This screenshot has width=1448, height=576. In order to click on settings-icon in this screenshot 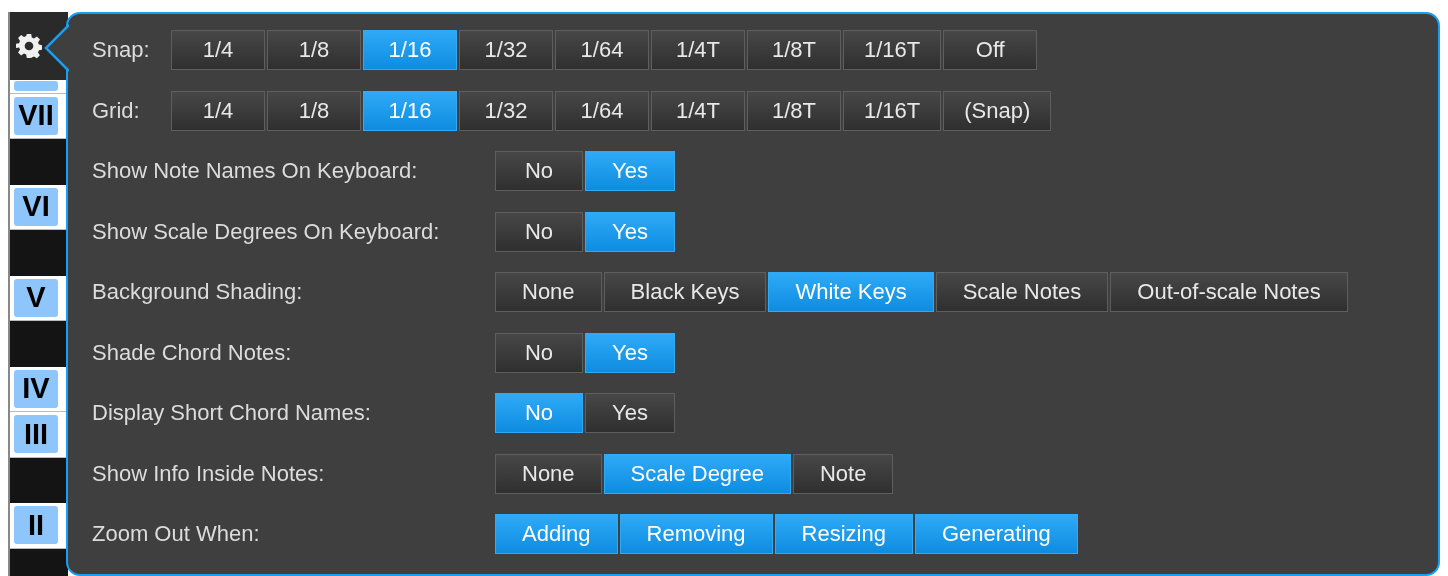, I will do `click(29, 46)`.